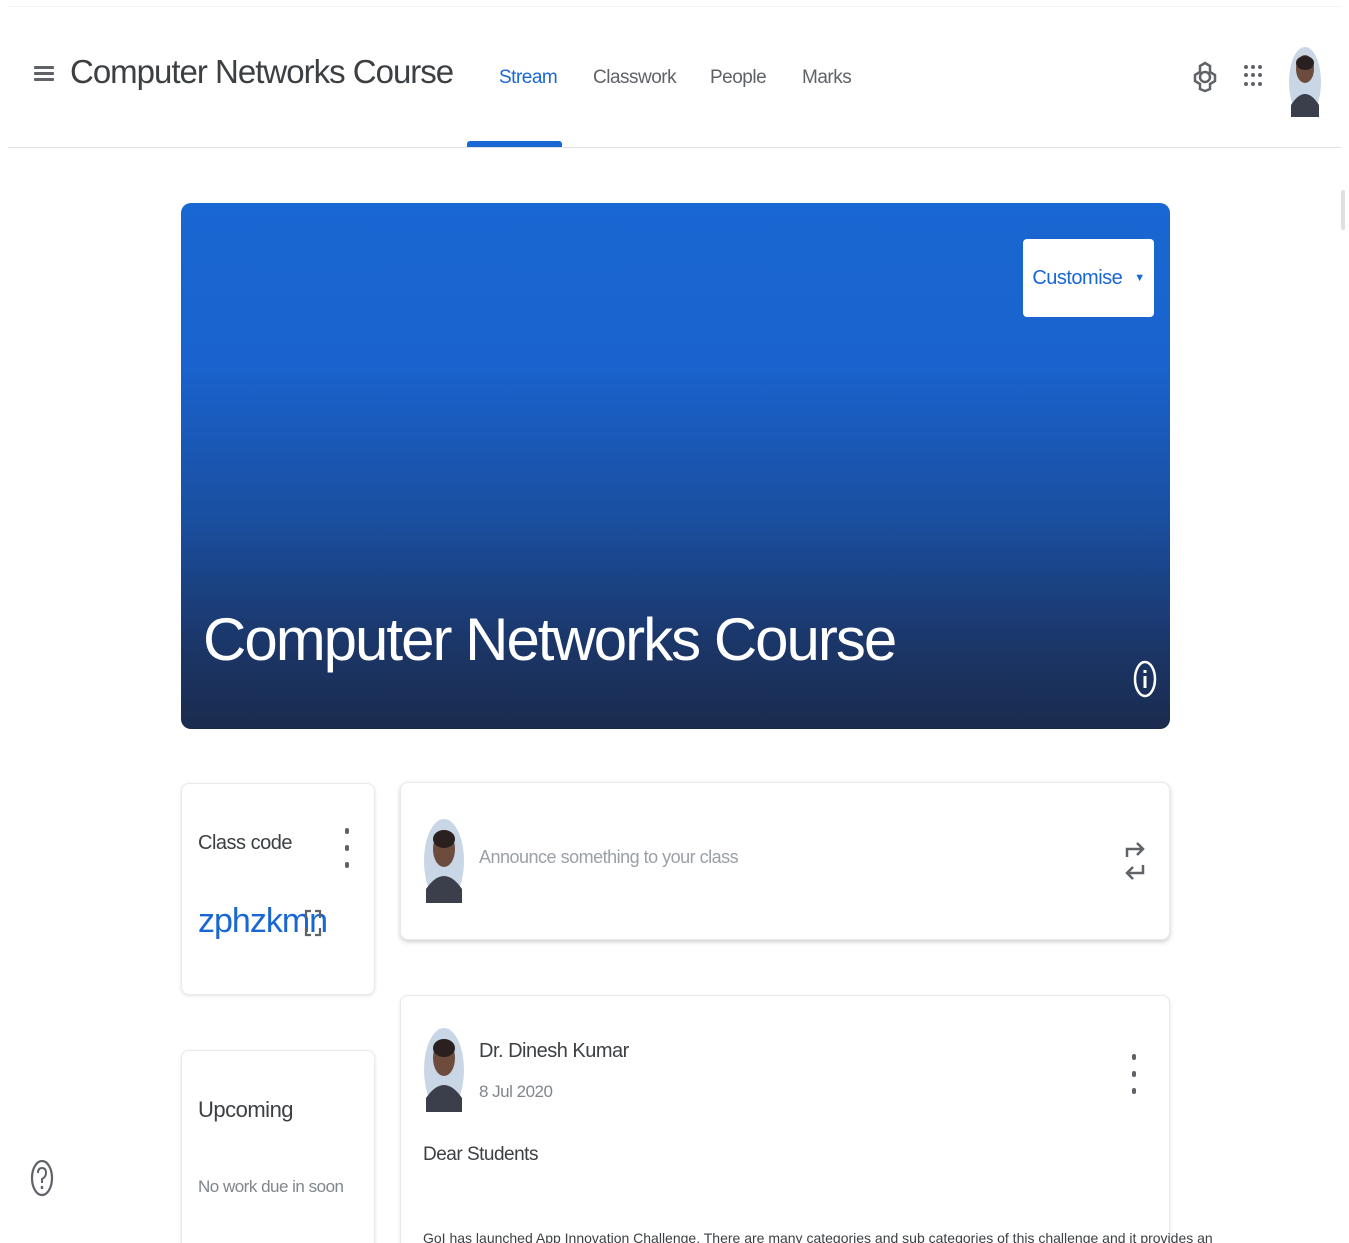 The width and height of the screenshot is (1349, 1243). I want to click on fullscreen-icon, so click(313, 923).